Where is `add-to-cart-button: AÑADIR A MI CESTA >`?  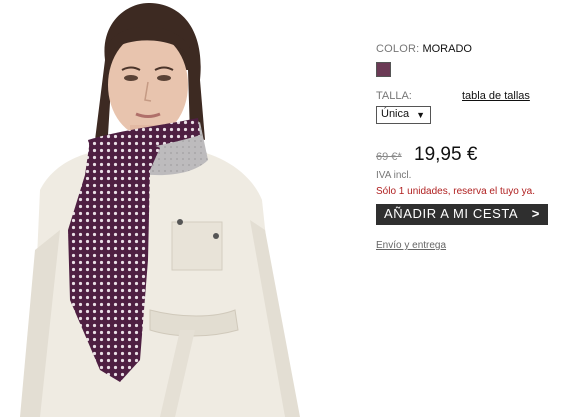
add-to-cart-button: AÑADIR A MI CESTA > is located at coordinates (462, 214).